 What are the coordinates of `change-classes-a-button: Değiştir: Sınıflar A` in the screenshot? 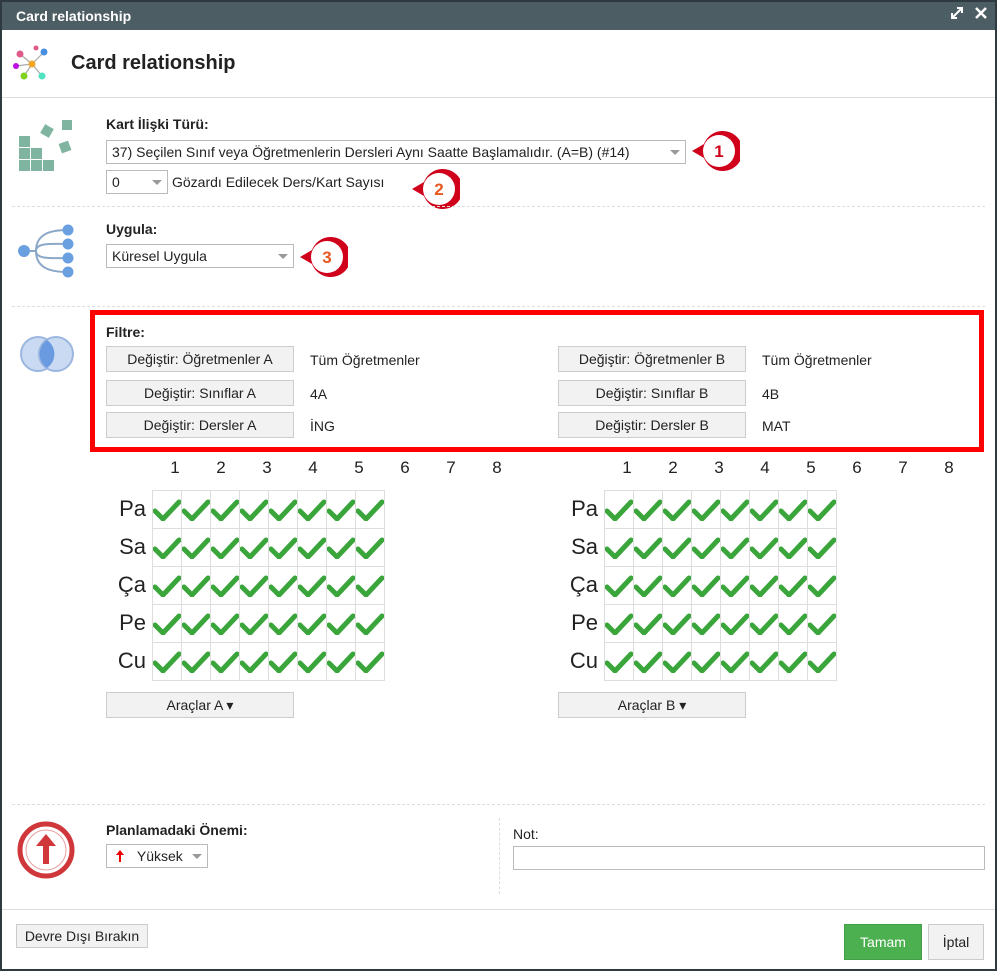 It's located at (200, 393).